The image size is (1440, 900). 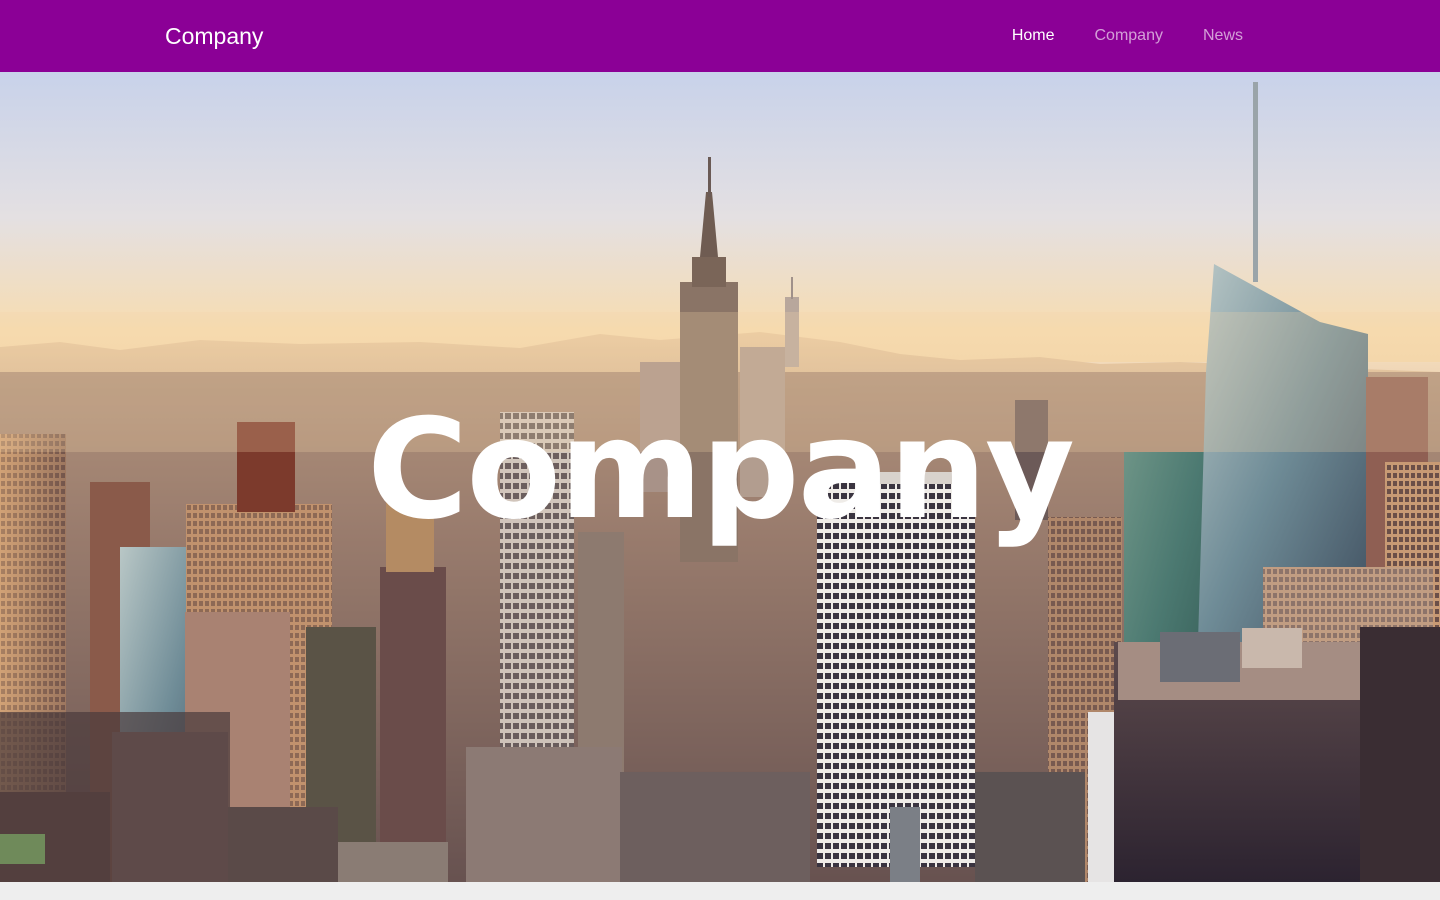 What do you see at coordinates (1223, 36) in the screenshot?
I see `nav-link-news: News` at bounding box center [1223, 36].